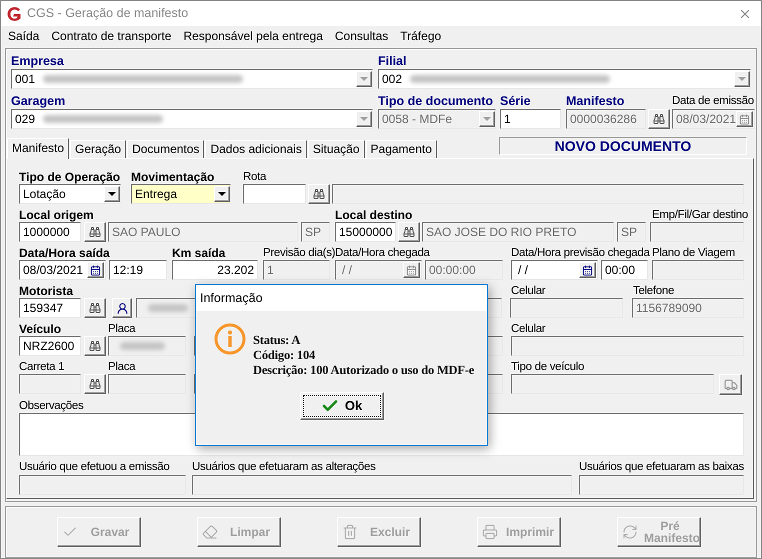 This screenshot has width=762, height=559. I want to click on field-label: Usuário que efetuou a emissão, so click(94, 467).